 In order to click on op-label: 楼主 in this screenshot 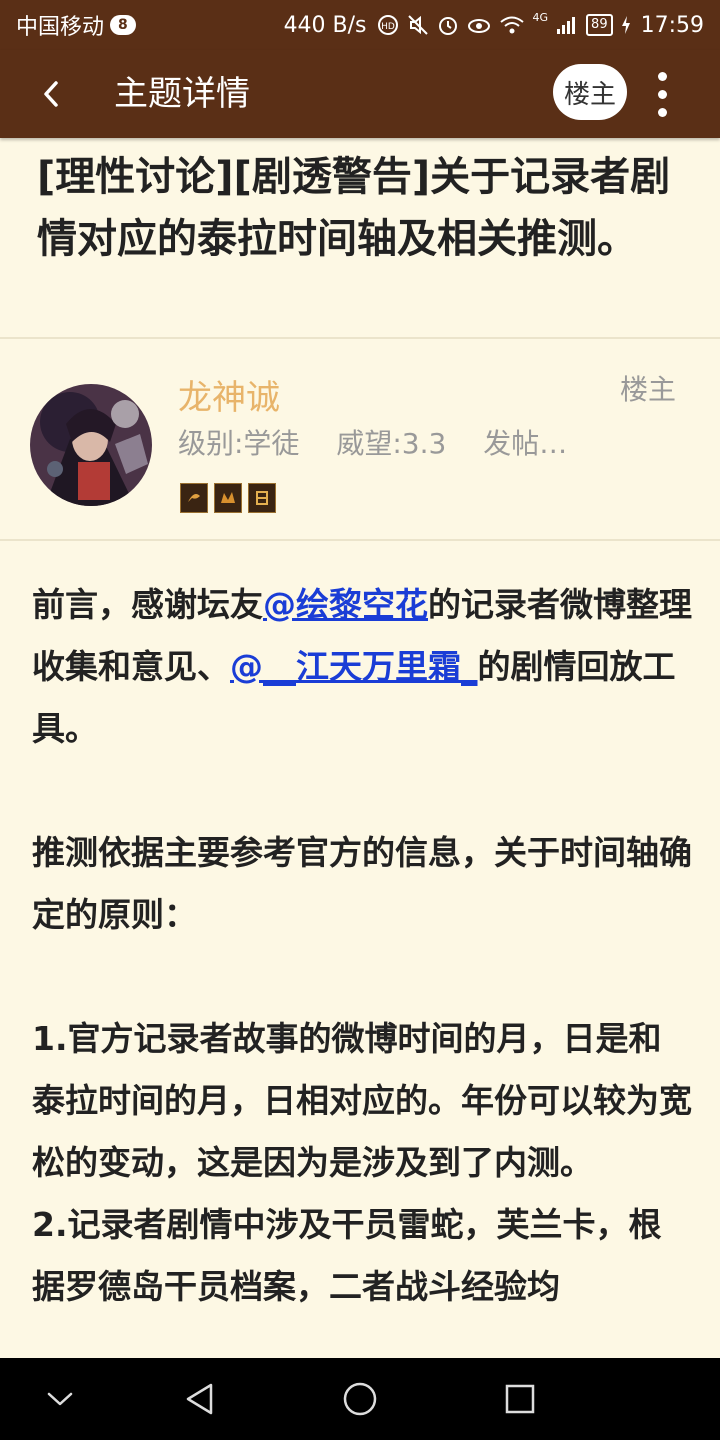, I will do `click(648, 389)`.